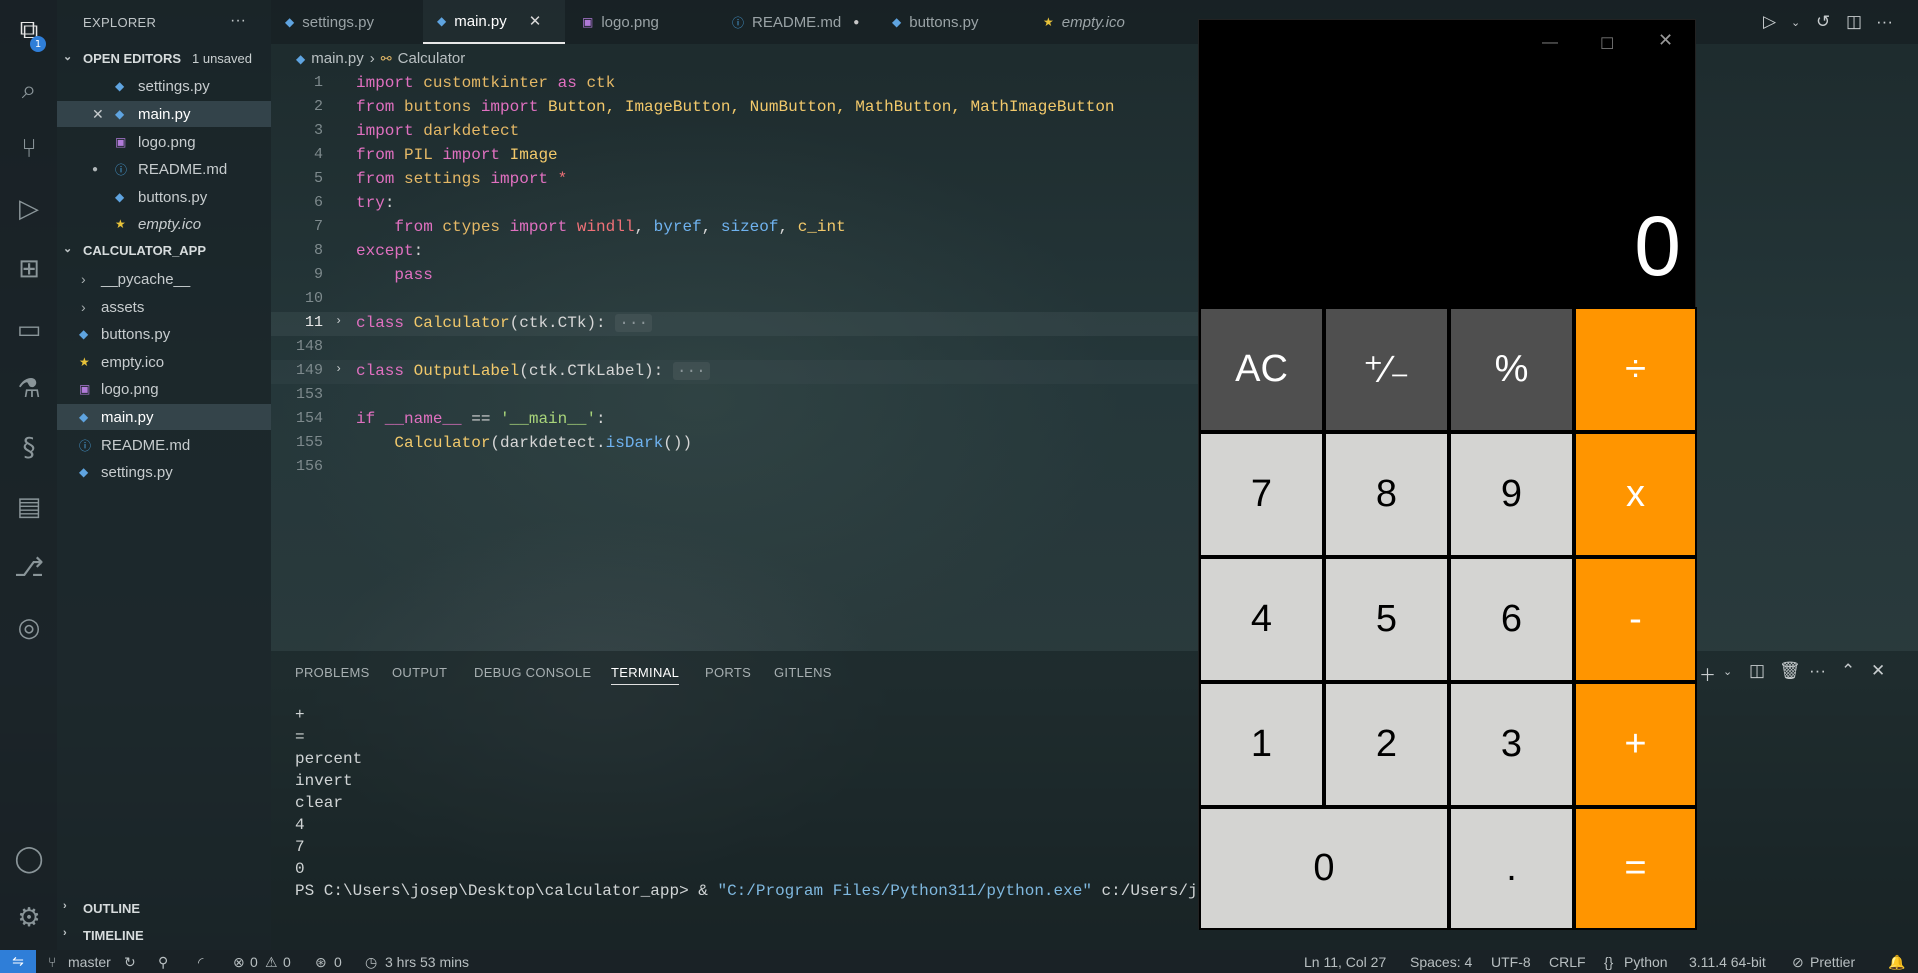  Describe the element at coordinates (29, 209) in the screenshot. I see `run-debug-icon: ▷` at that location.